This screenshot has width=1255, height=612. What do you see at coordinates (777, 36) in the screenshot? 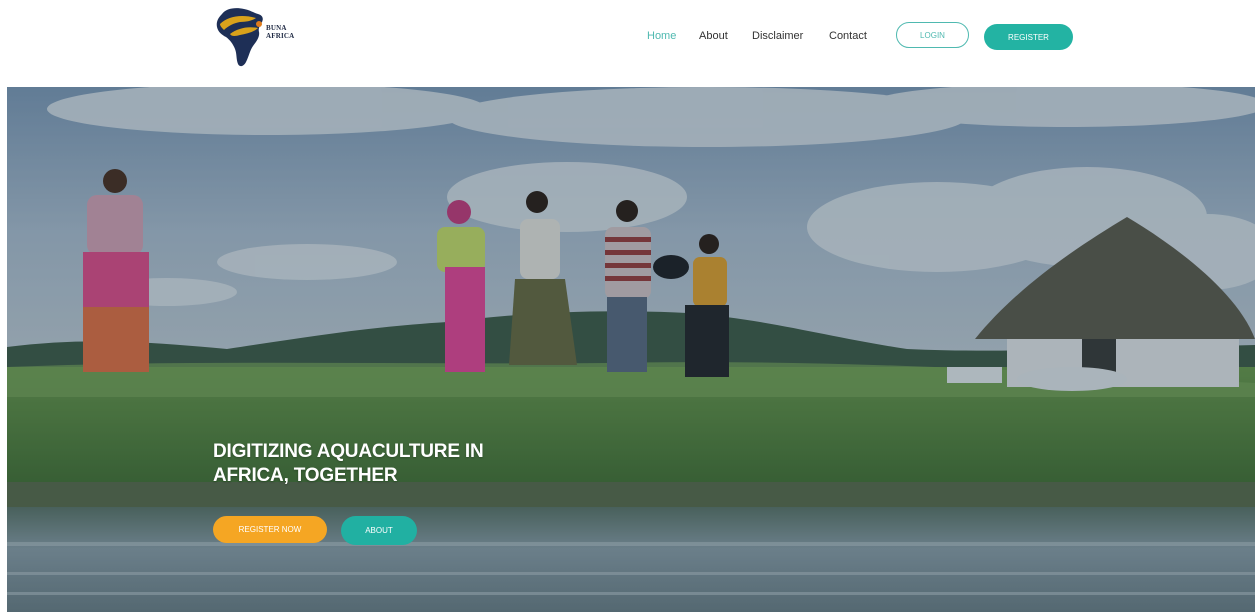
I see `nav-disclaimer: Disclaimer` at bounding box center [777, 36].